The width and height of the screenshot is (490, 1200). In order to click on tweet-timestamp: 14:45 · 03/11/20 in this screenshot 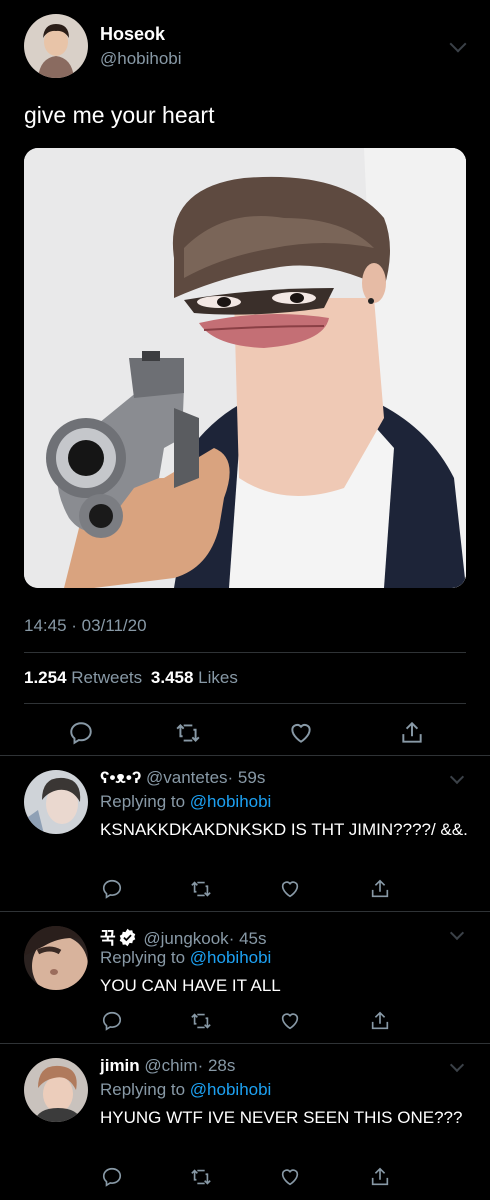, I will do `click(85, 625)`.